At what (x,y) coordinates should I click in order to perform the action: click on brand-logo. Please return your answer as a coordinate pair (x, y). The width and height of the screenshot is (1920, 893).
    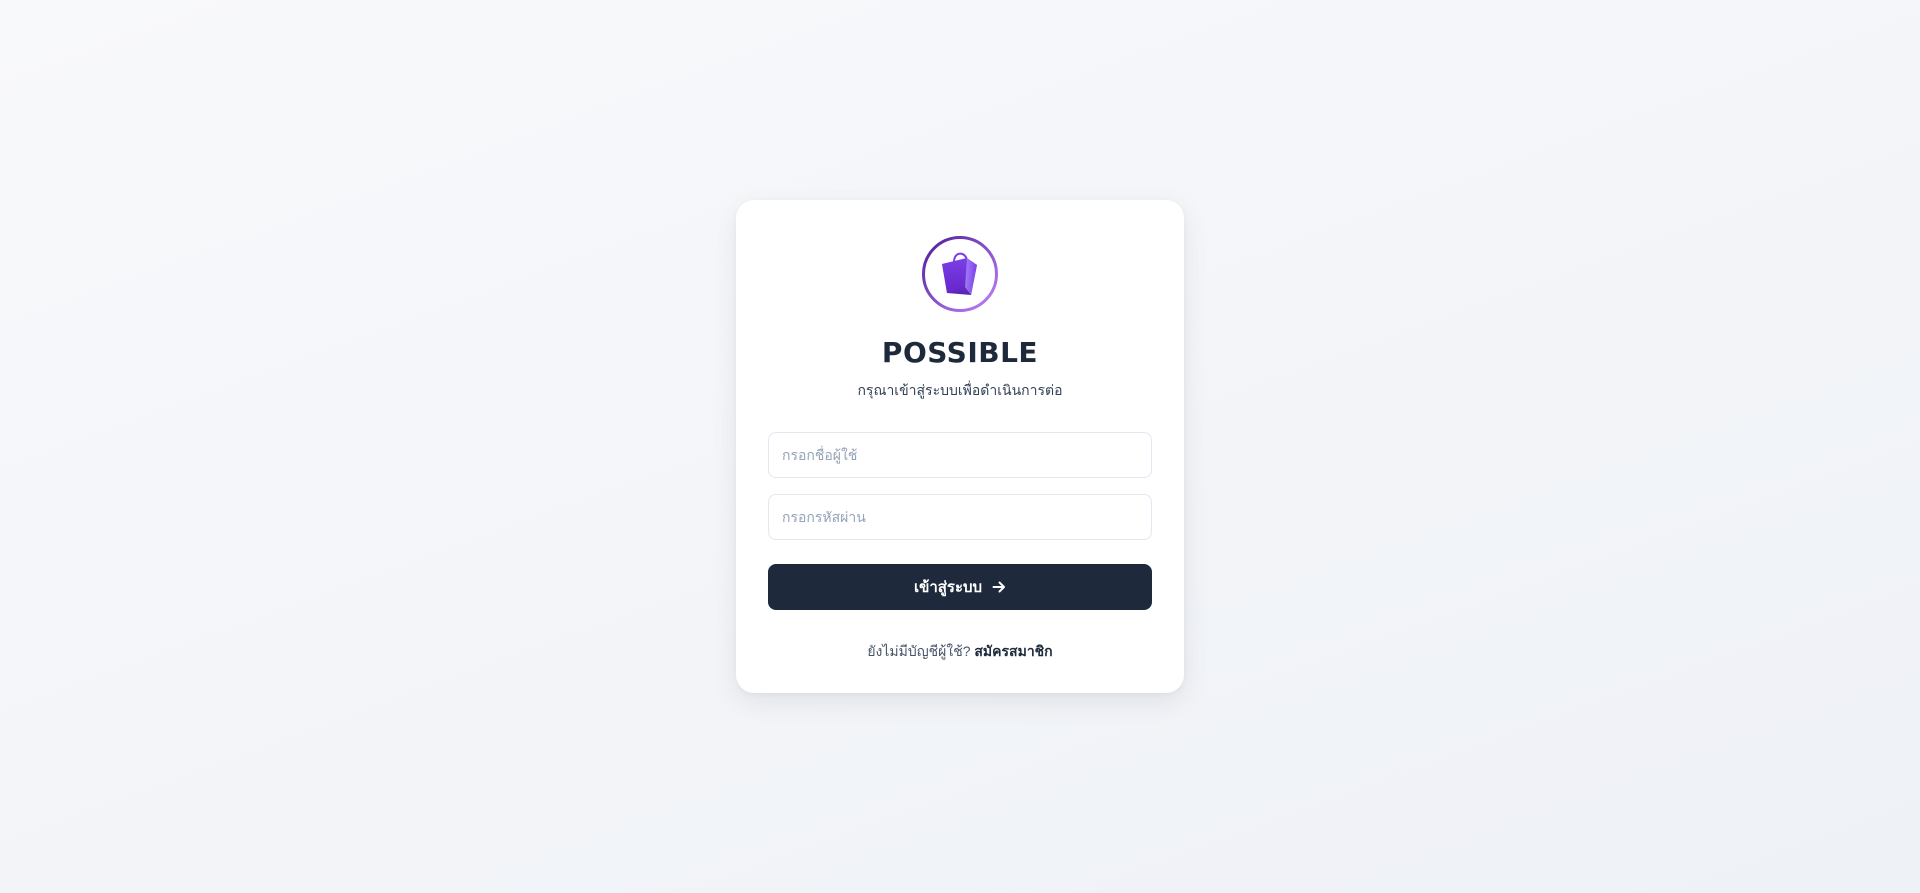
    Looking at the image, I should click on (960, 274).